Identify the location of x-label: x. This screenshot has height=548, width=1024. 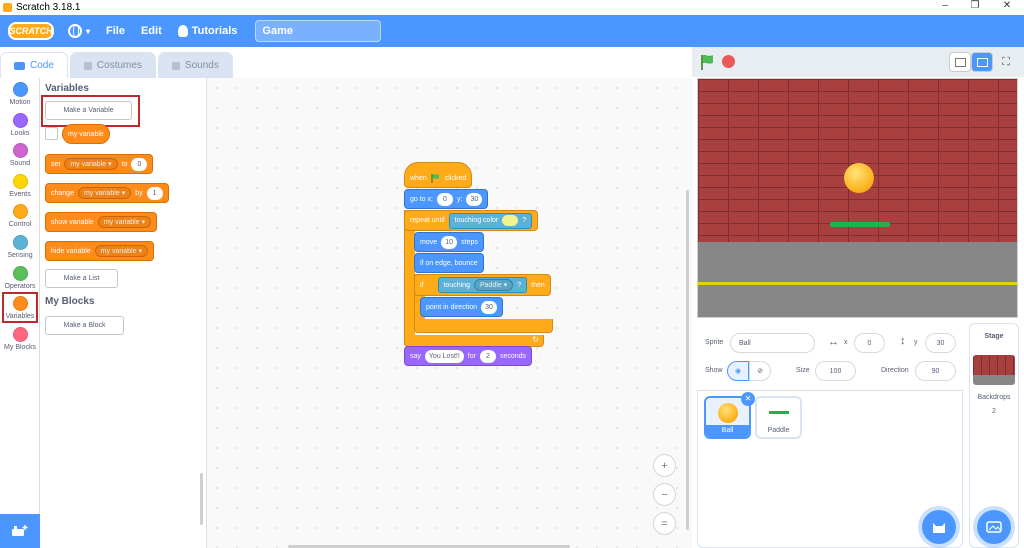
(846, 342).